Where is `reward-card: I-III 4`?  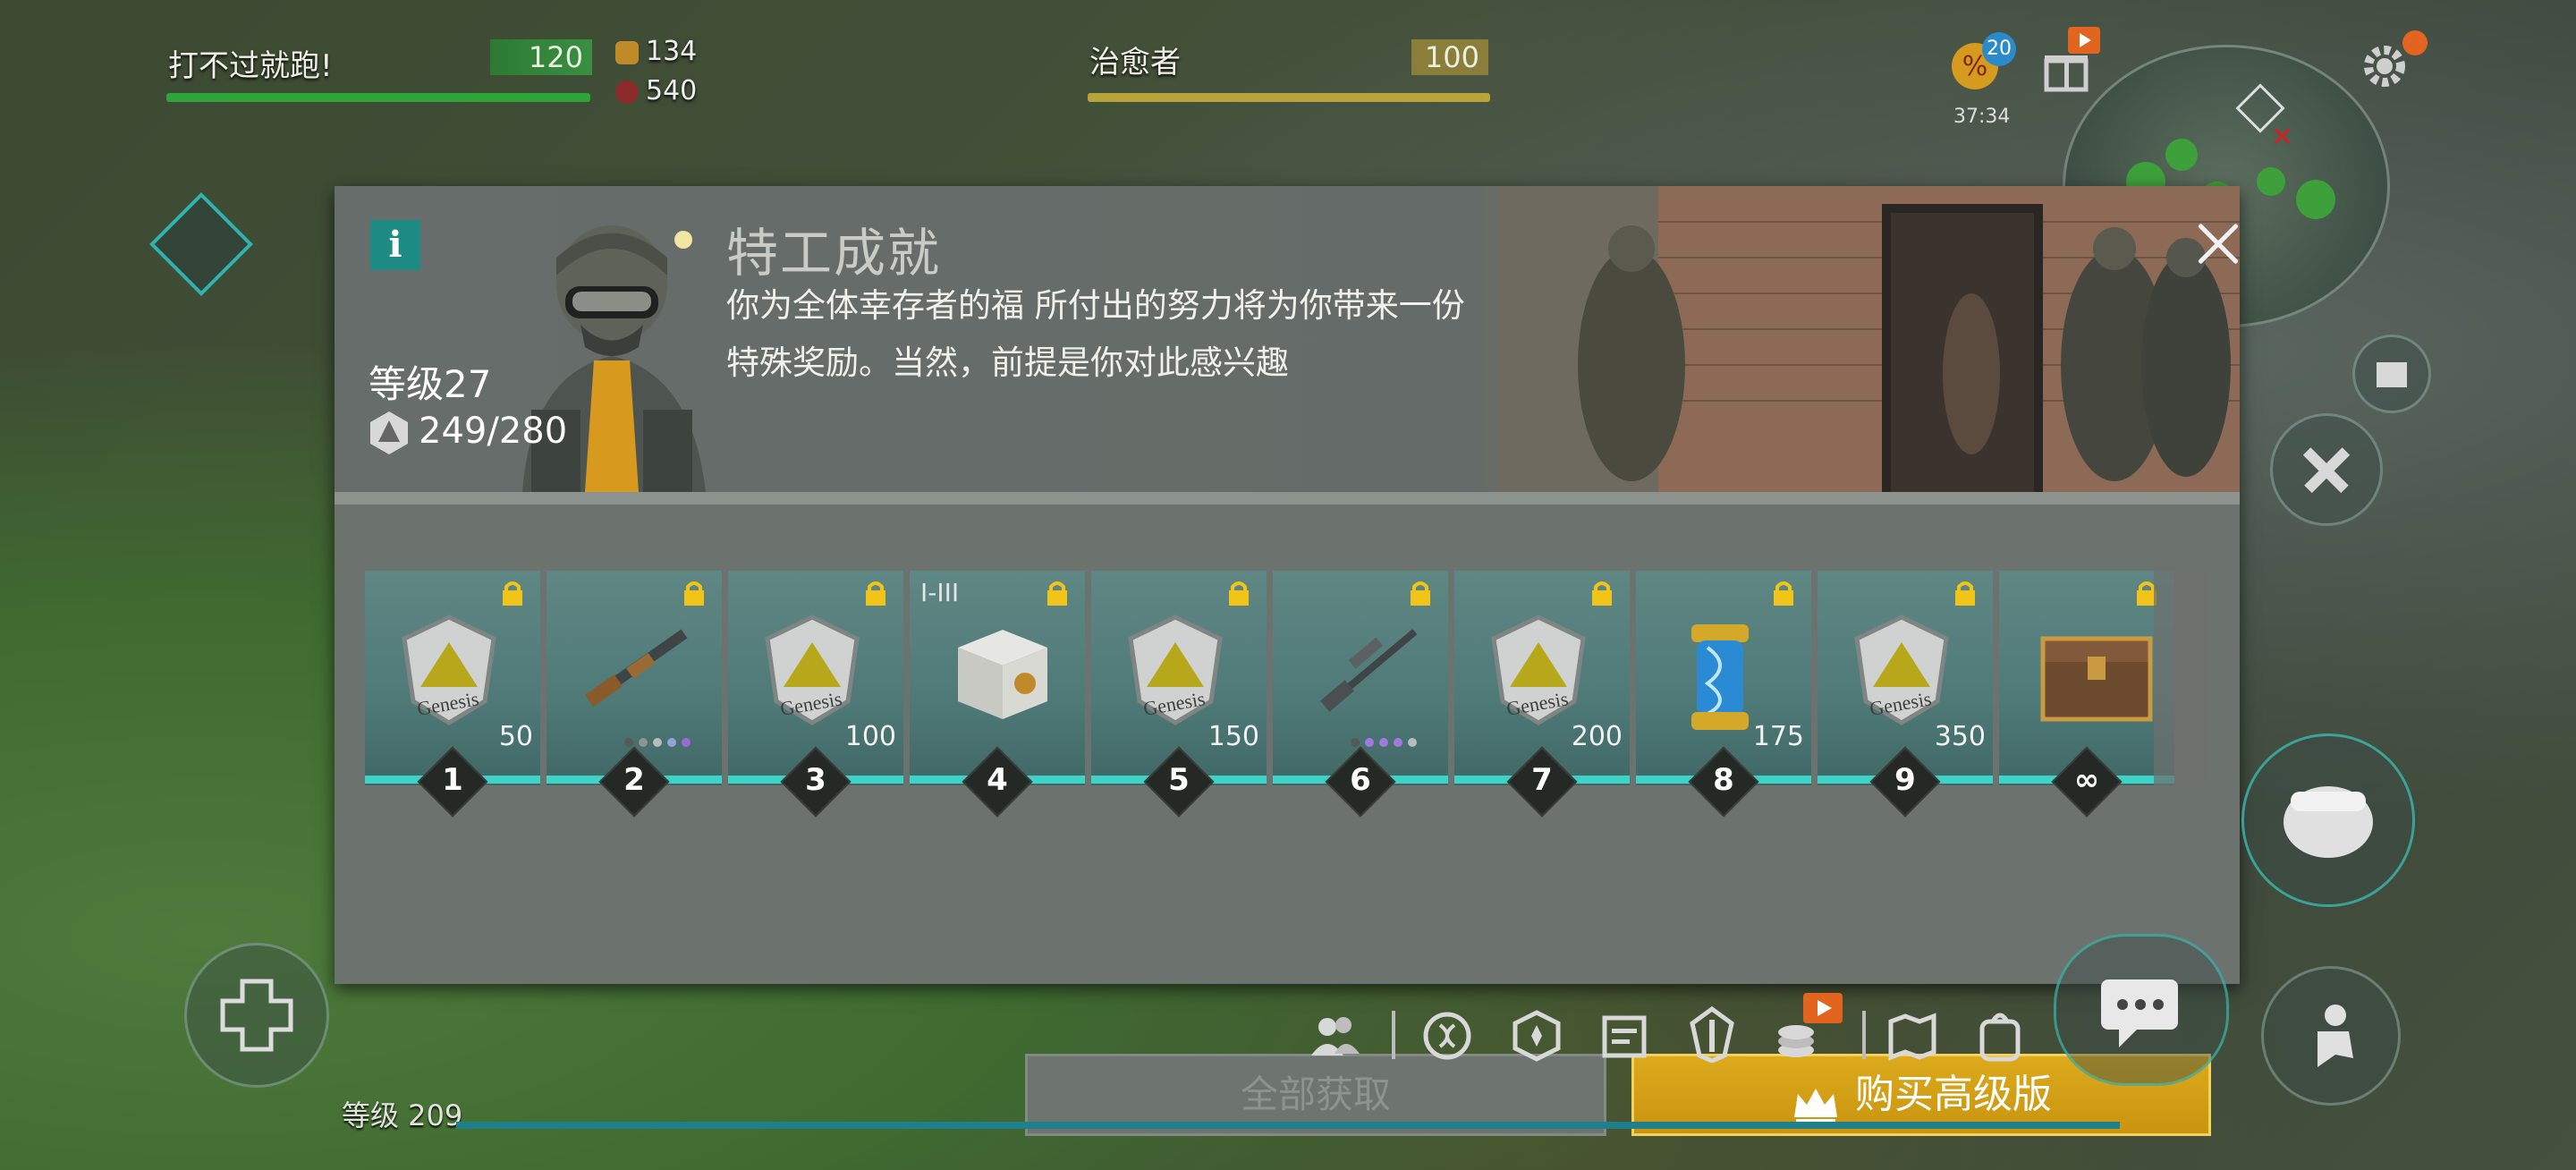 reward-card: I-III 4 is located at coordinates (997, 694).